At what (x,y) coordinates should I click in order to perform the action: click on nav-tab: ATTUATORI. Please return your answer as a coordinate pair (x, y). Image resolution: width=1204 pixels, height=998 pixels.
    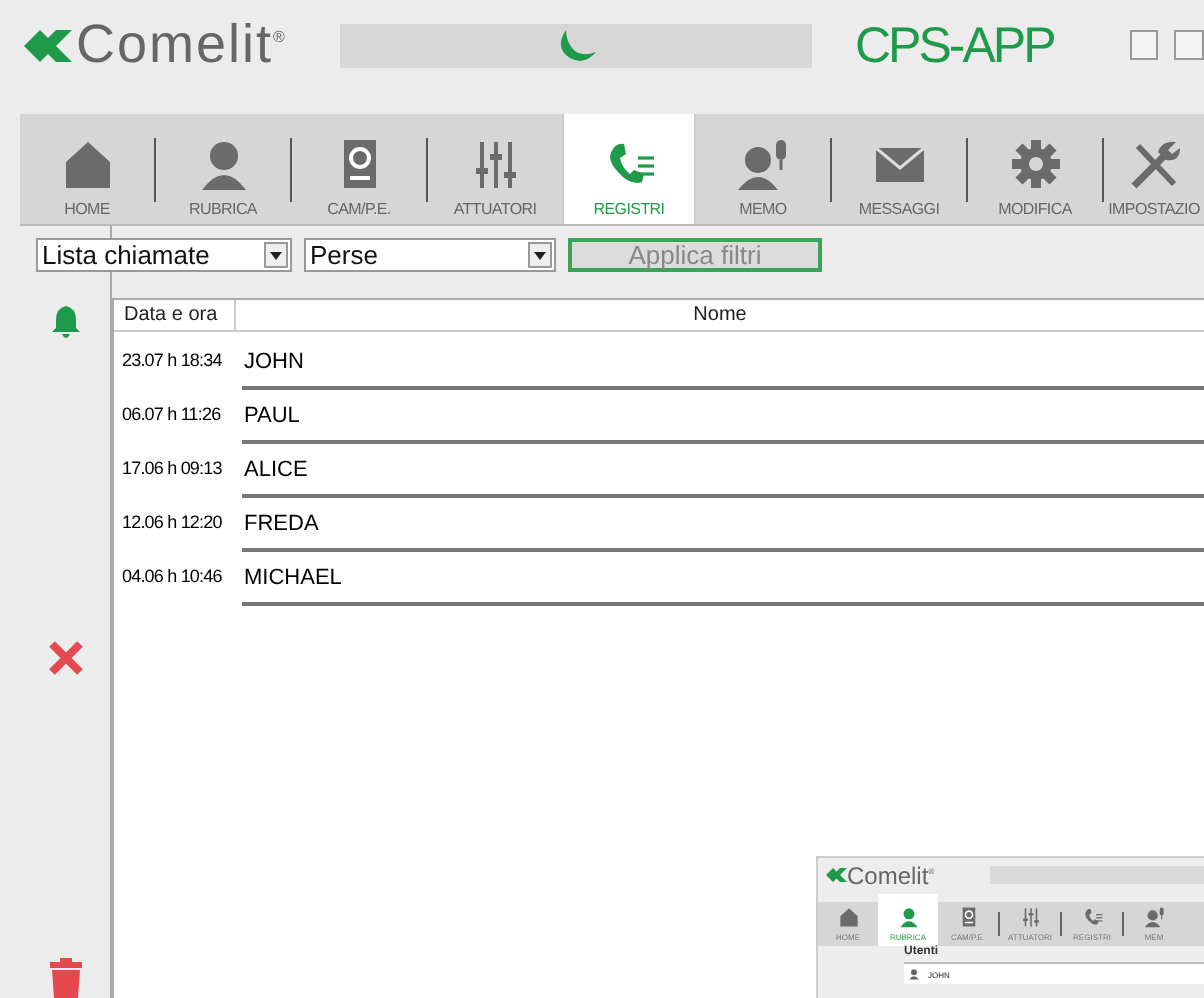
    Looking at the image, I should click on (495, 169).